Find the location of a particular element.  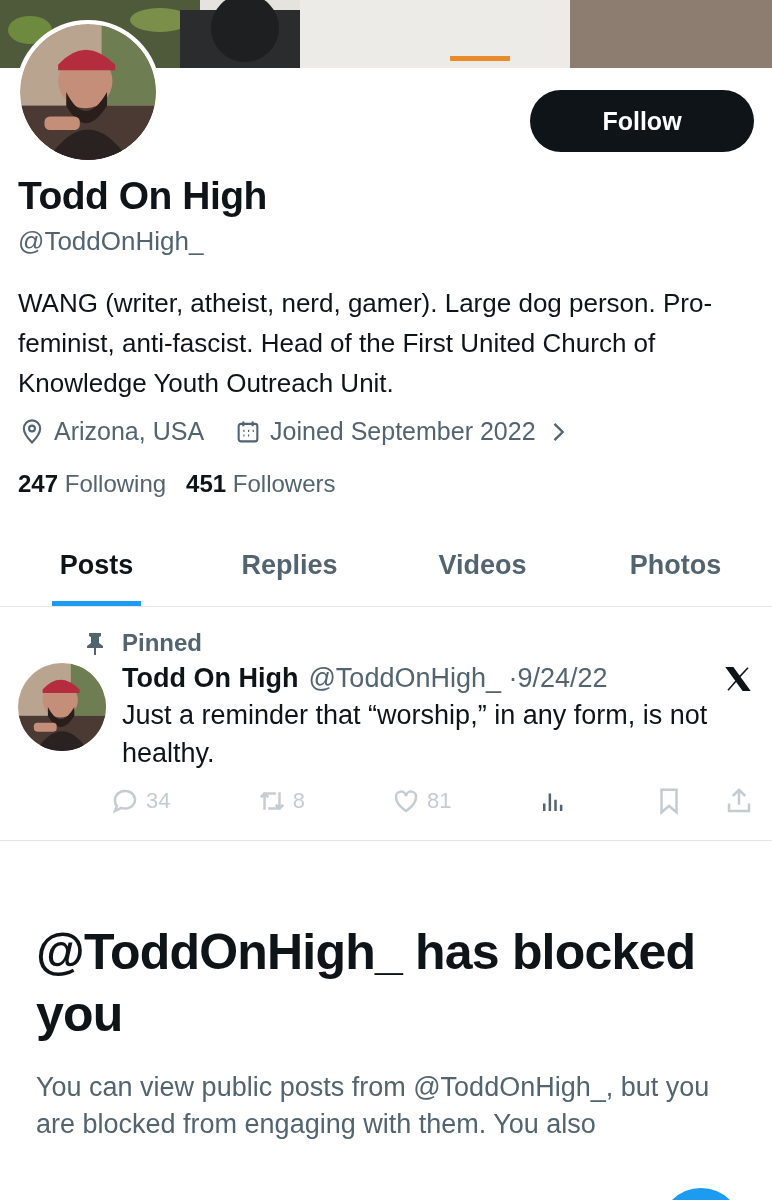

follow-button: Follow is located at coordinates (642, 121).